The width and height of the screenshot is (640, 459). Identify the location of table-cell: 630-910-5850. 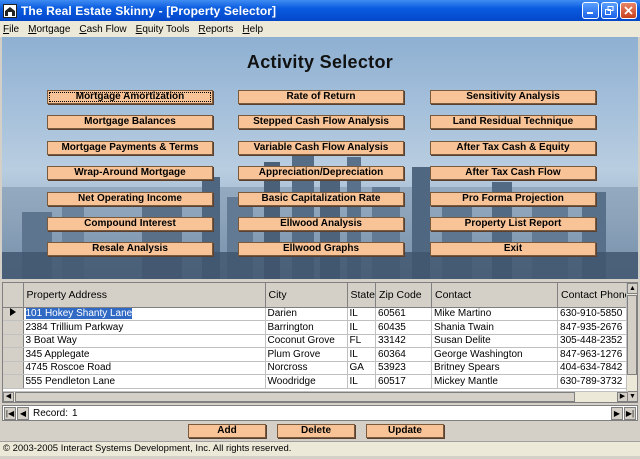
(594, 314).